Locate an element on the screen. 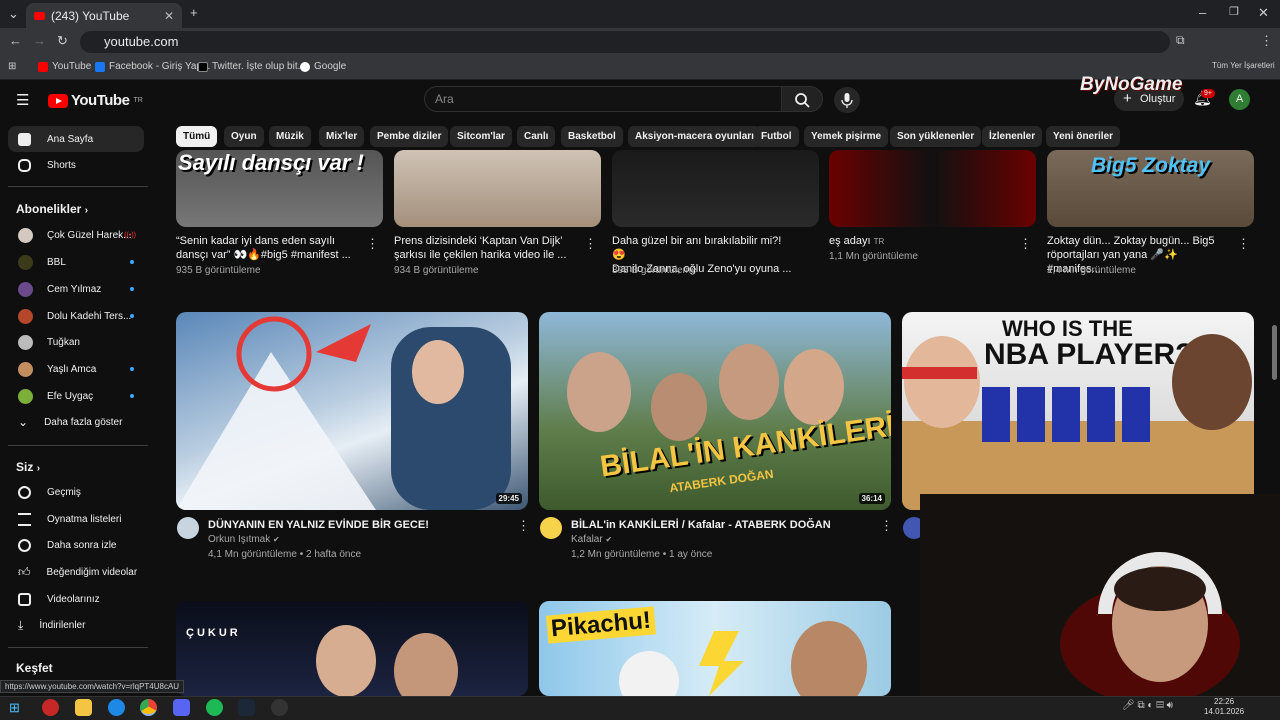 The height and width of the screenshot is (720, 1280). sidebar-sub-7: Efe Uygaç is located at coordinates (76, 396).